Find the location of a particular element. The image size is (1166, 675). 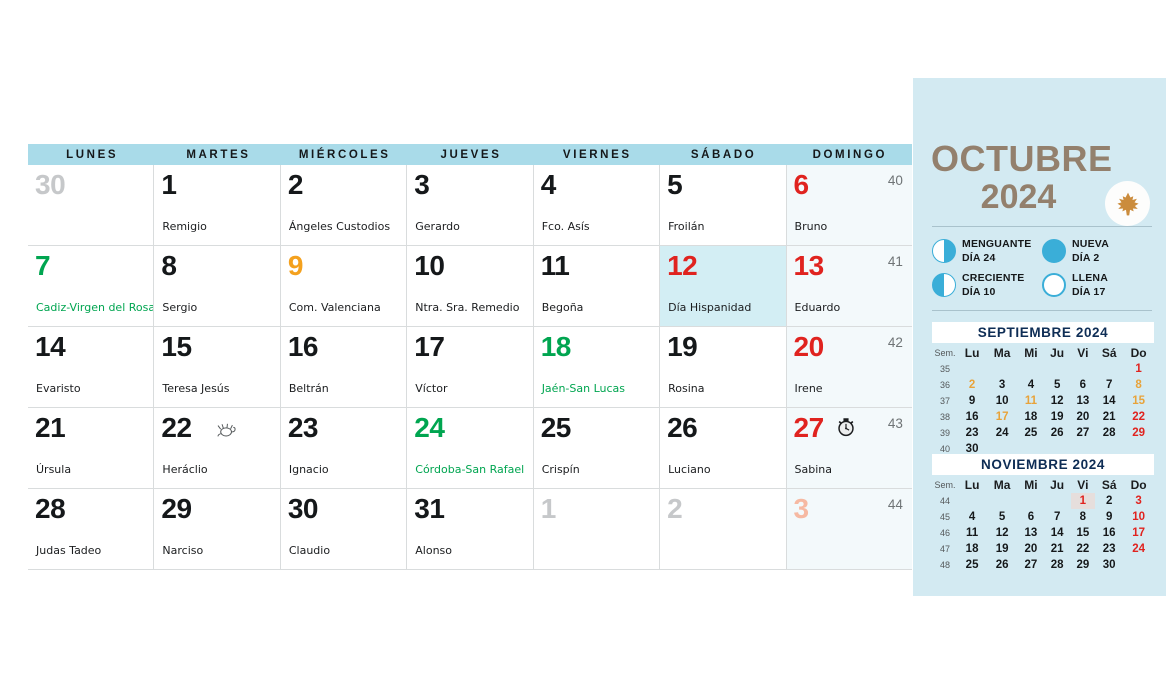

day-cell: 13 Eduardo 41 is located at coordinates (849, 286).